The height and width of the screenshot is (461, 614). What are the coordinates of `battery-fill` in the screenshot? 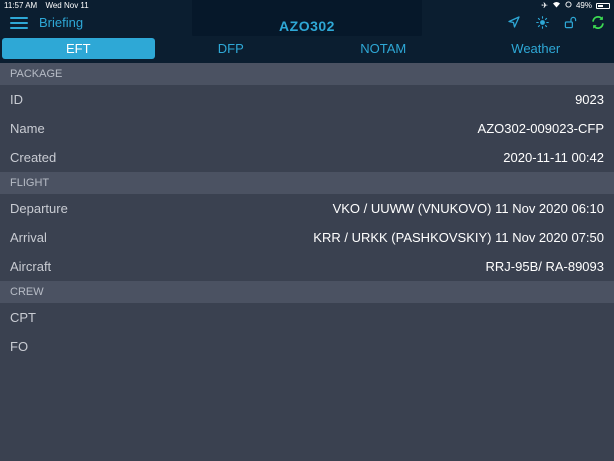 It's located at (600, 5).